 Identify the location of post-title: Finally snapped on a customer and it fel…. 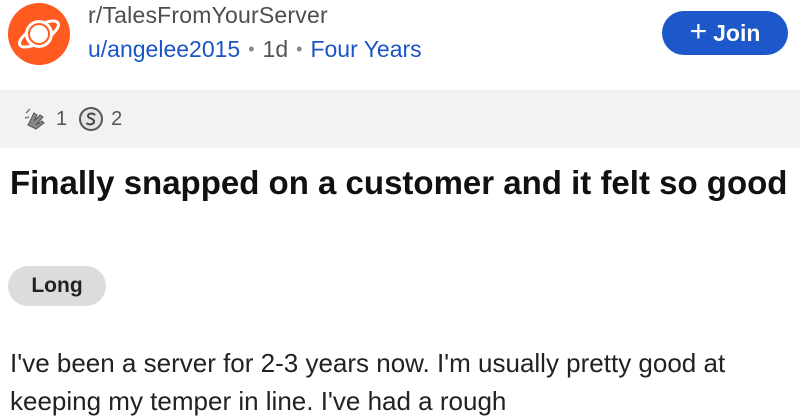
(402, 183).